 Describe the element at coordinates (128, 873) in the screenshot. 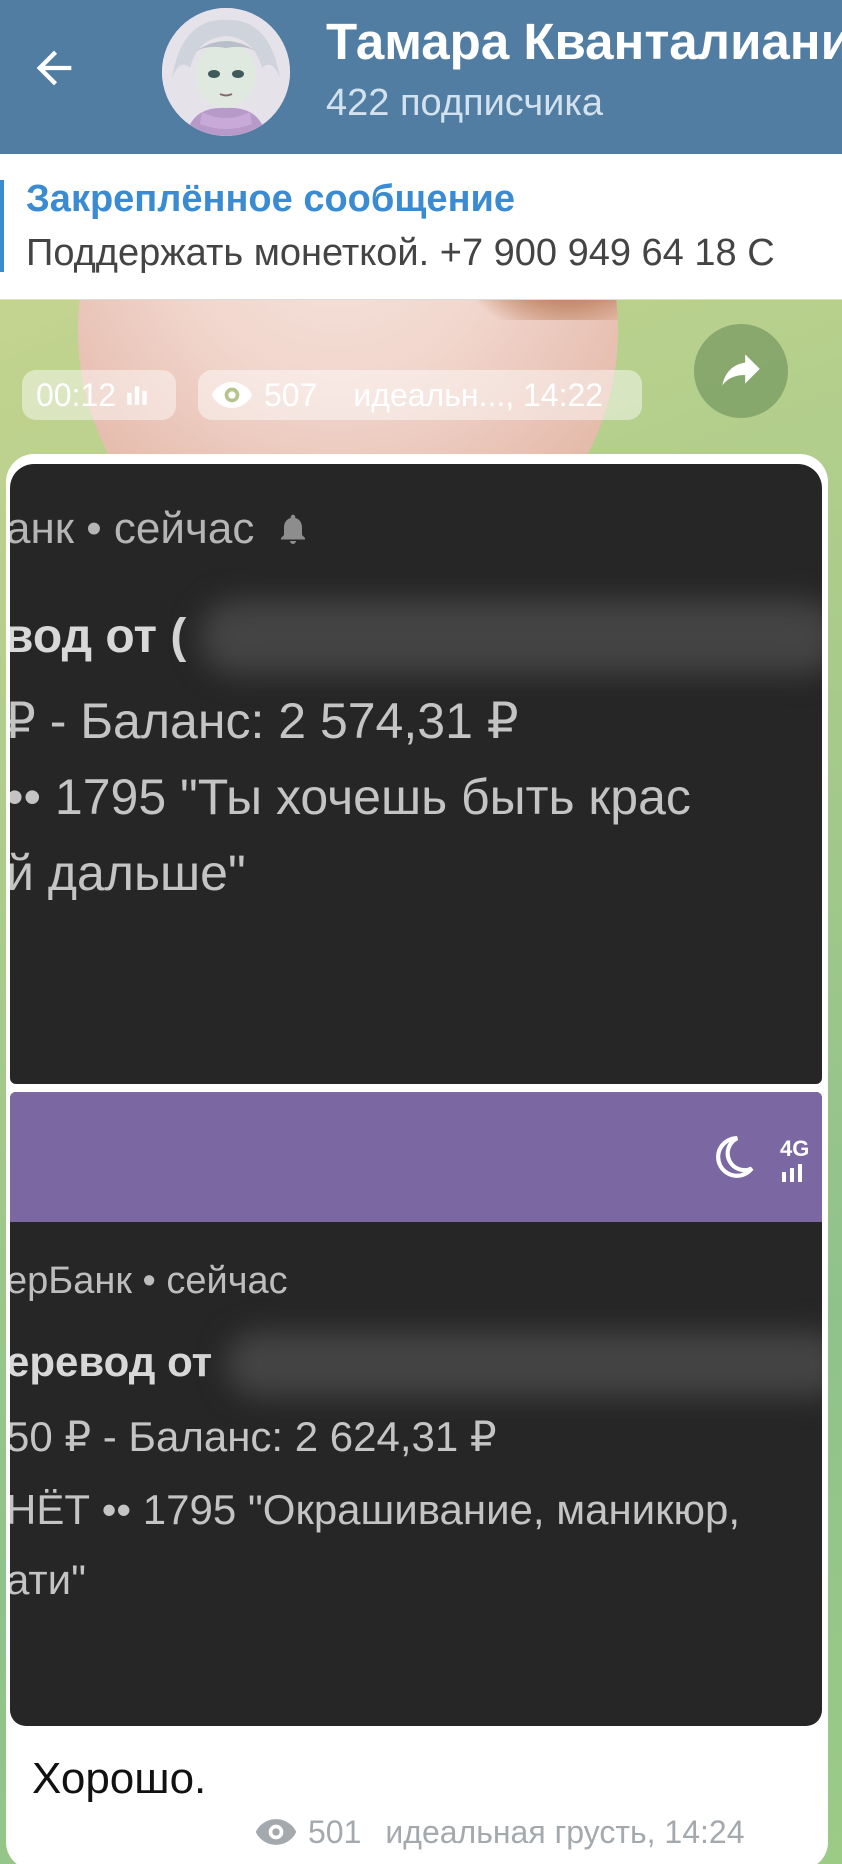

I see `notification-message-line-2: й дальше"` at that location.